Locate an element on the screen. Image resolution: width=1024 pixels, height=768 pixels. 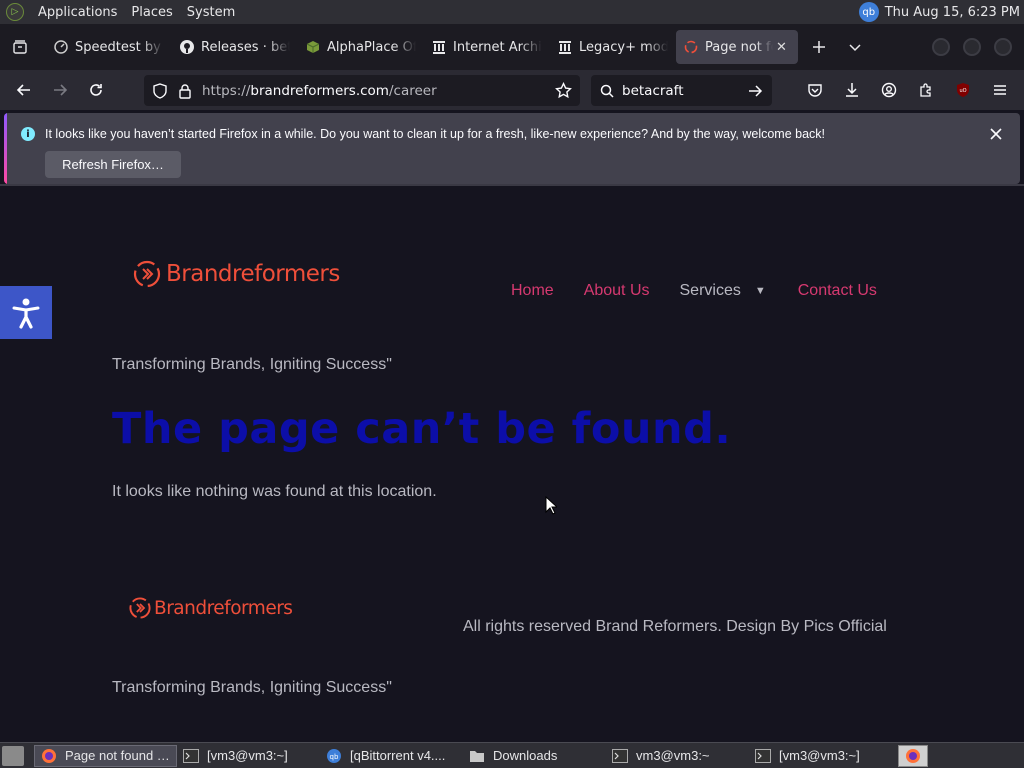
tab-title: Legacy+ mod is located at coordinates (623, 47).